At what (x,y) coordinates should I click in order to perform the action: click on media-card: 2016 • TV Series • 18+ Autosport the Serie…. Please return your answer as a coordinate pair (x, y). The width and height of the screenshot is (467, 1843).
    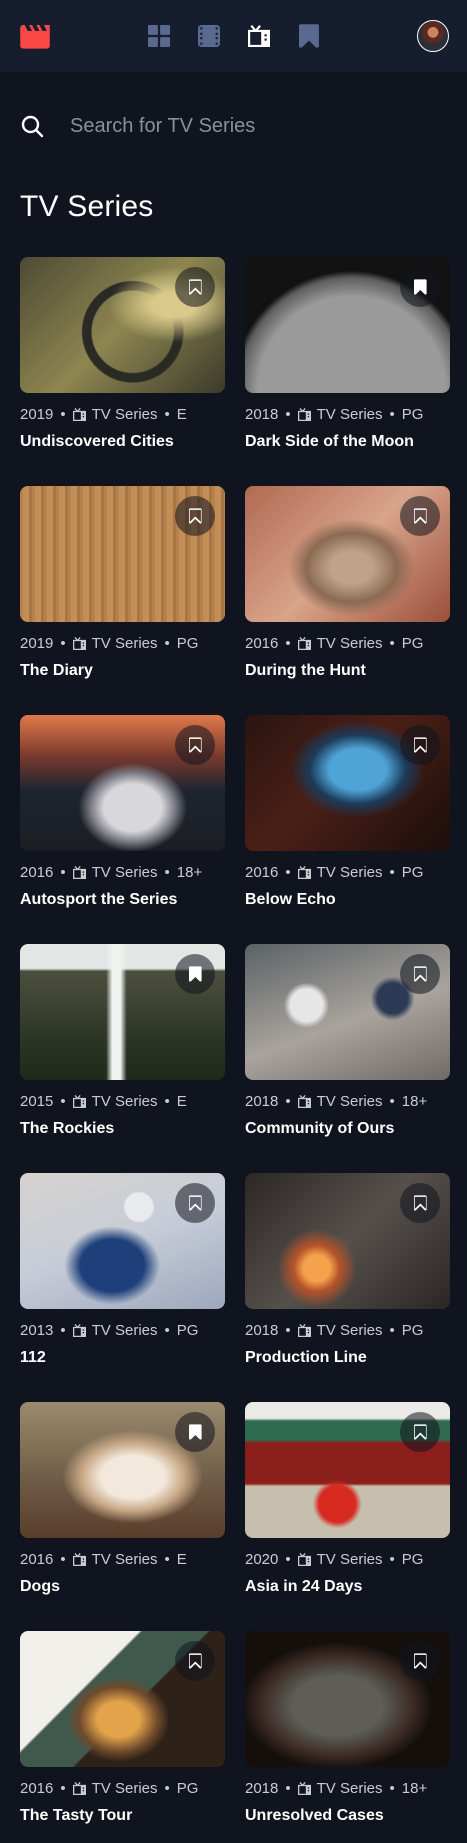
    Looking at the image, I should click on (122, 811).